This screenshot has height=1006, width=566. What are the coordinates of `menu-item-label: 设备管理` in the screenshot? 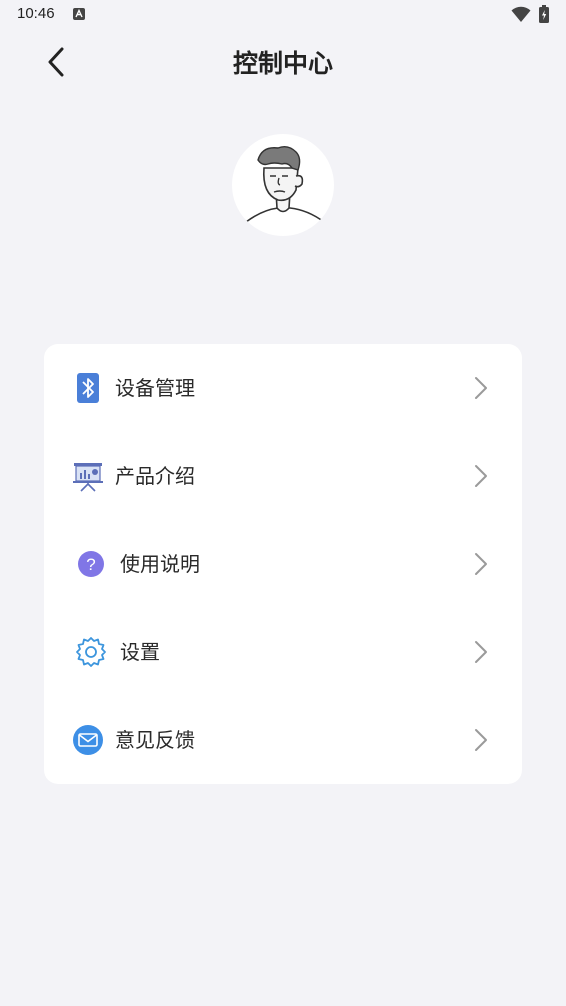 It's located at (155, 388).